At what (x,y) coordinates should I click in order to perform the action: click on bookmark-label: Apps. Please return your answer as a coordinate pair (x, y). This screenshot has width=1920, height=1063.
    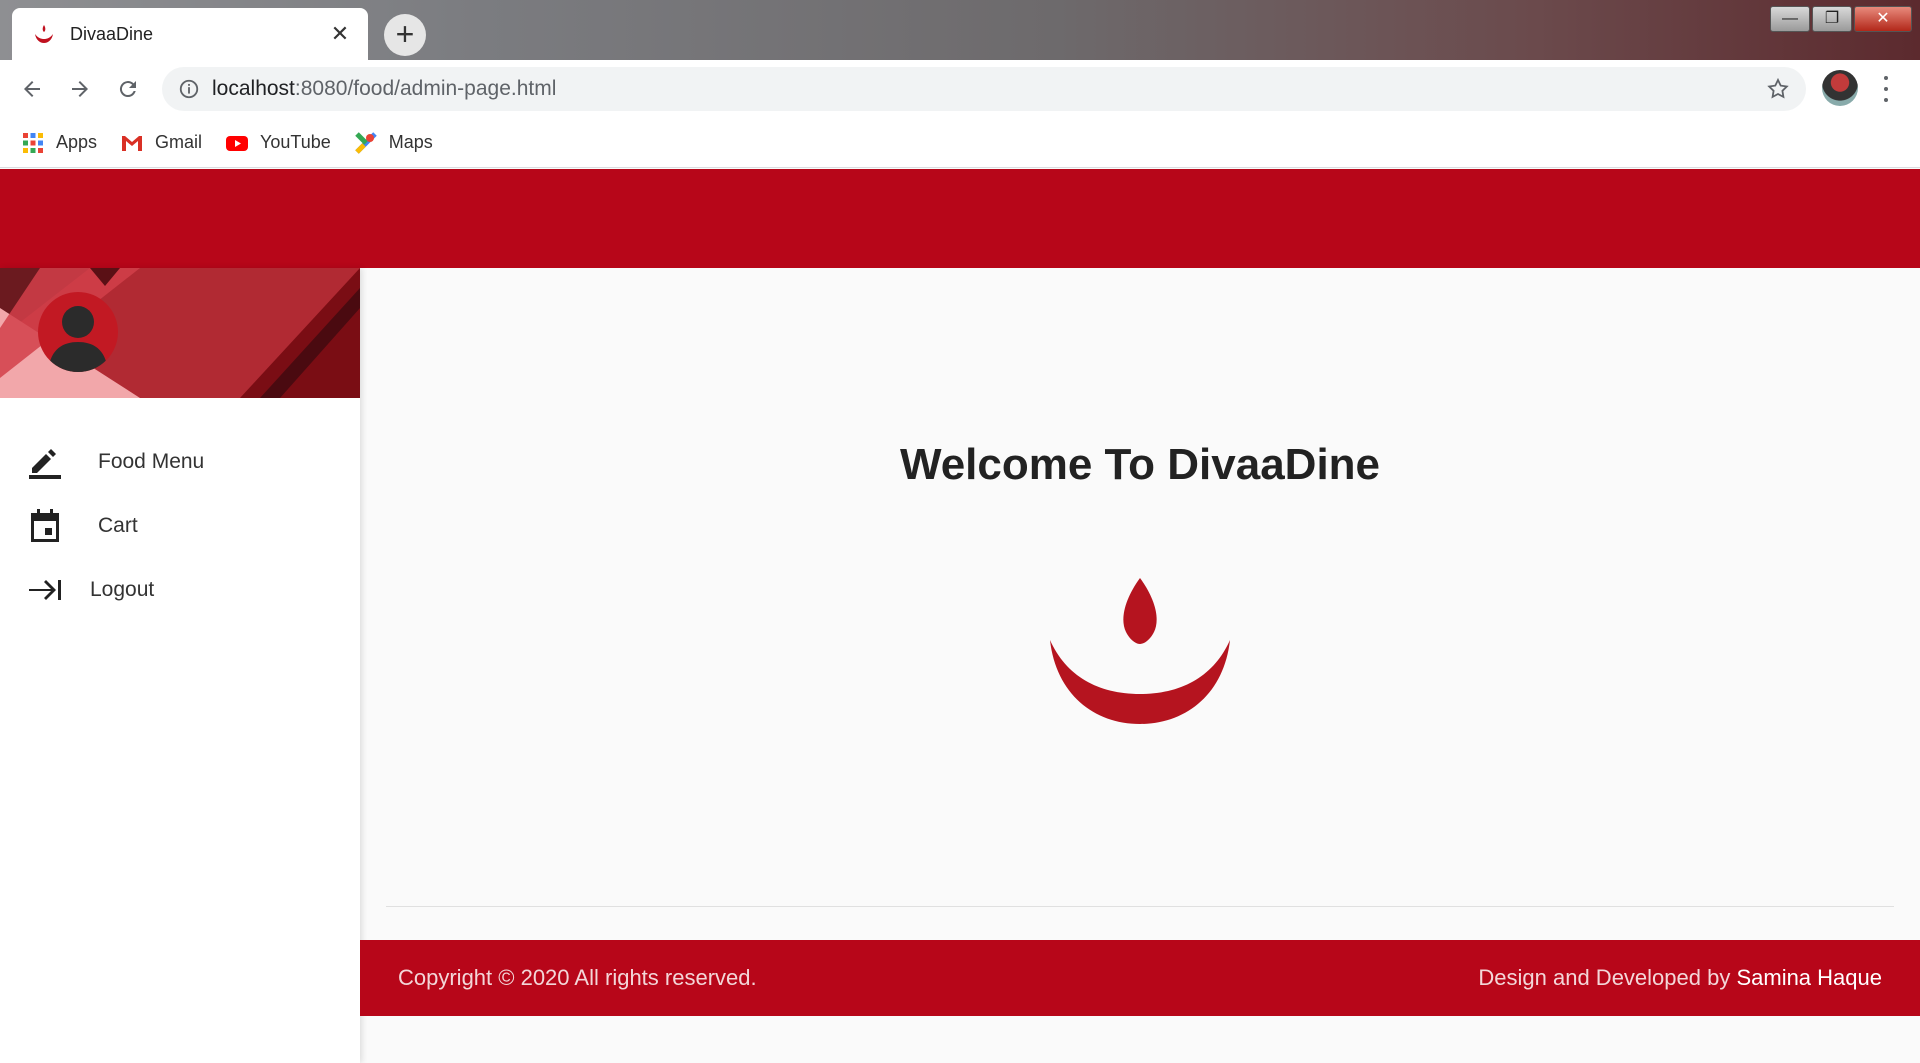
    Looking at the image, I should click on (77, 142).